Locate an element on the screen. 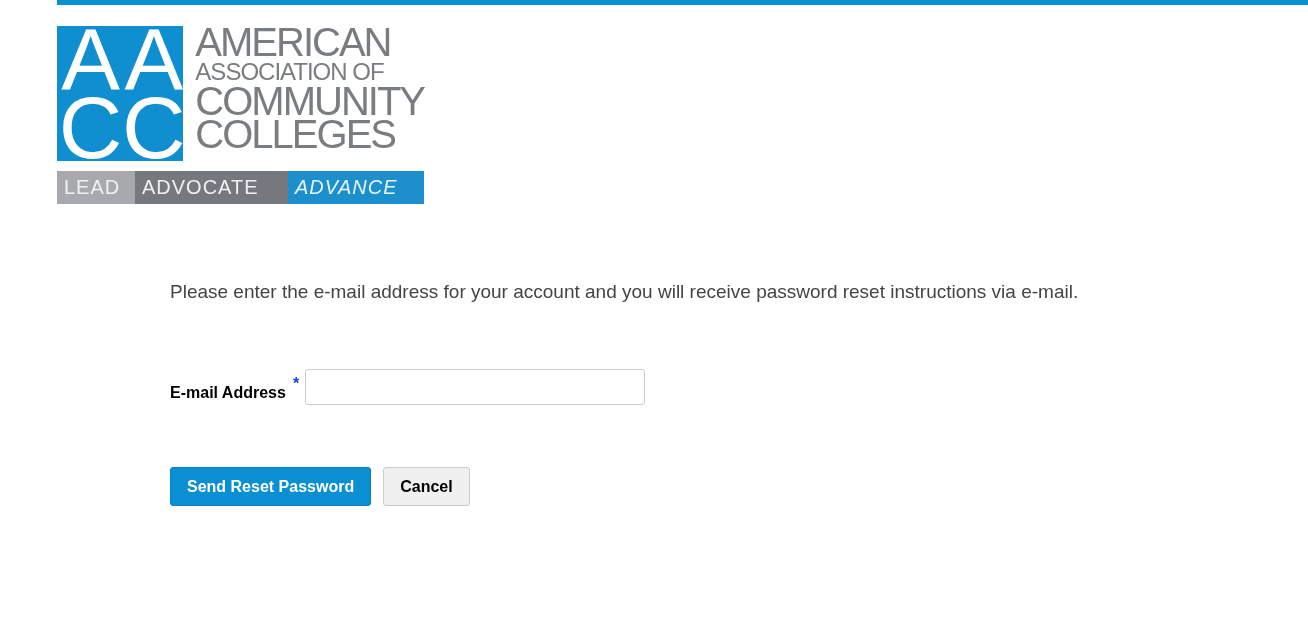 The width and height of the screenshot is (1308, 626). logo-tagline: ADVANCE is located at coordinates (356, 187).